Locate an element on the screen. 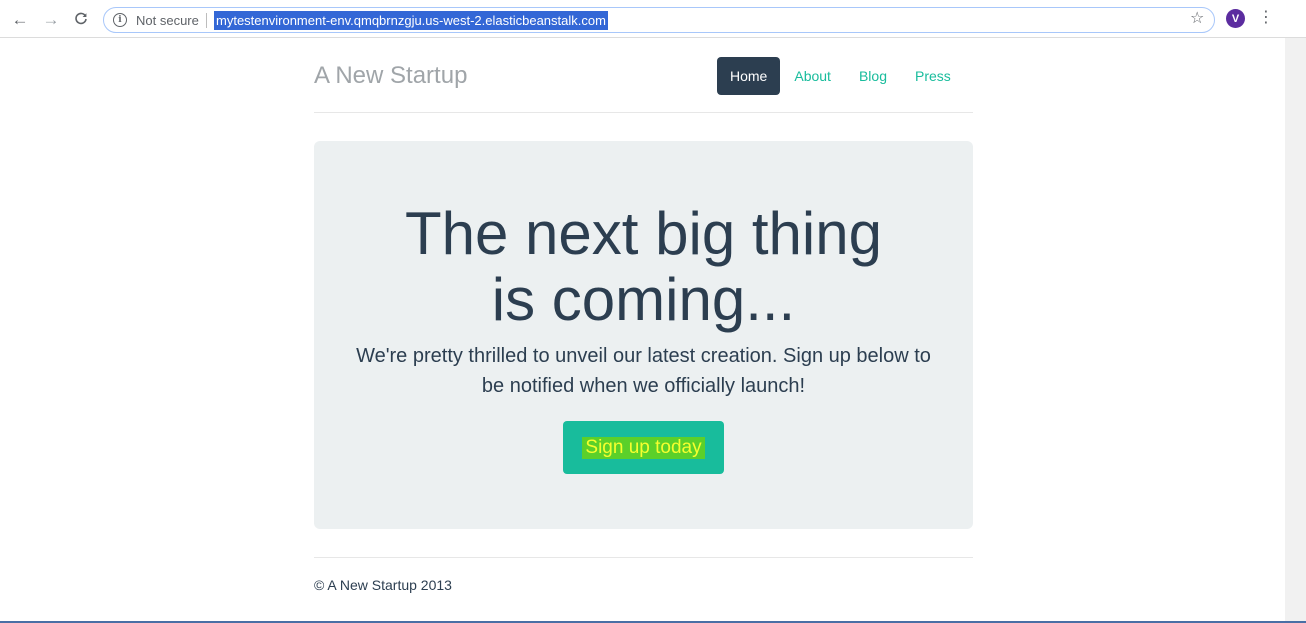 This screenshot has width=1306, height=623. nav-item-blog: Blog is located at coordinates (873, 76).